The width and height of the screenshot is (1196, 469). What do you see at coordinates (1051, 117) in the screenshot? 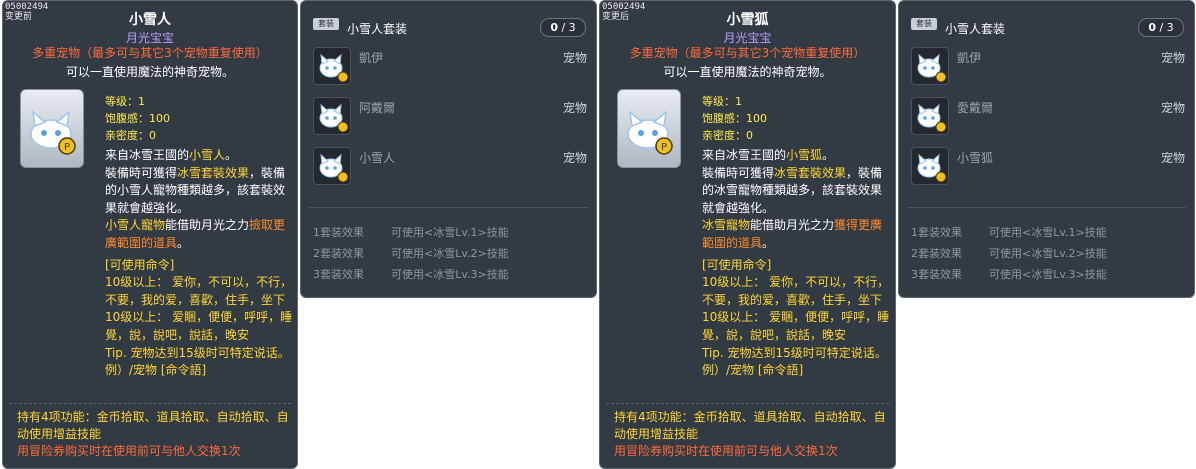
I see `set-item: 愛戴爾 宠物` at bounding box center [1051, 117].